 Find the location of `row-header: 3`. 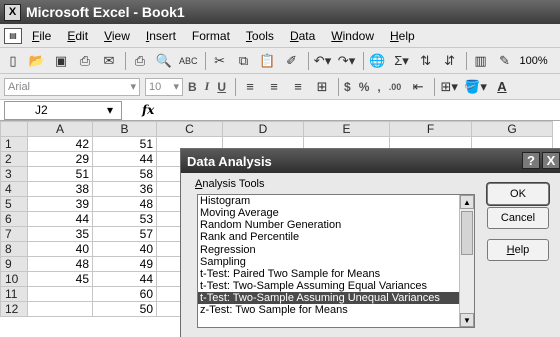

row-header: 3 is located at coordinates (14, 174).